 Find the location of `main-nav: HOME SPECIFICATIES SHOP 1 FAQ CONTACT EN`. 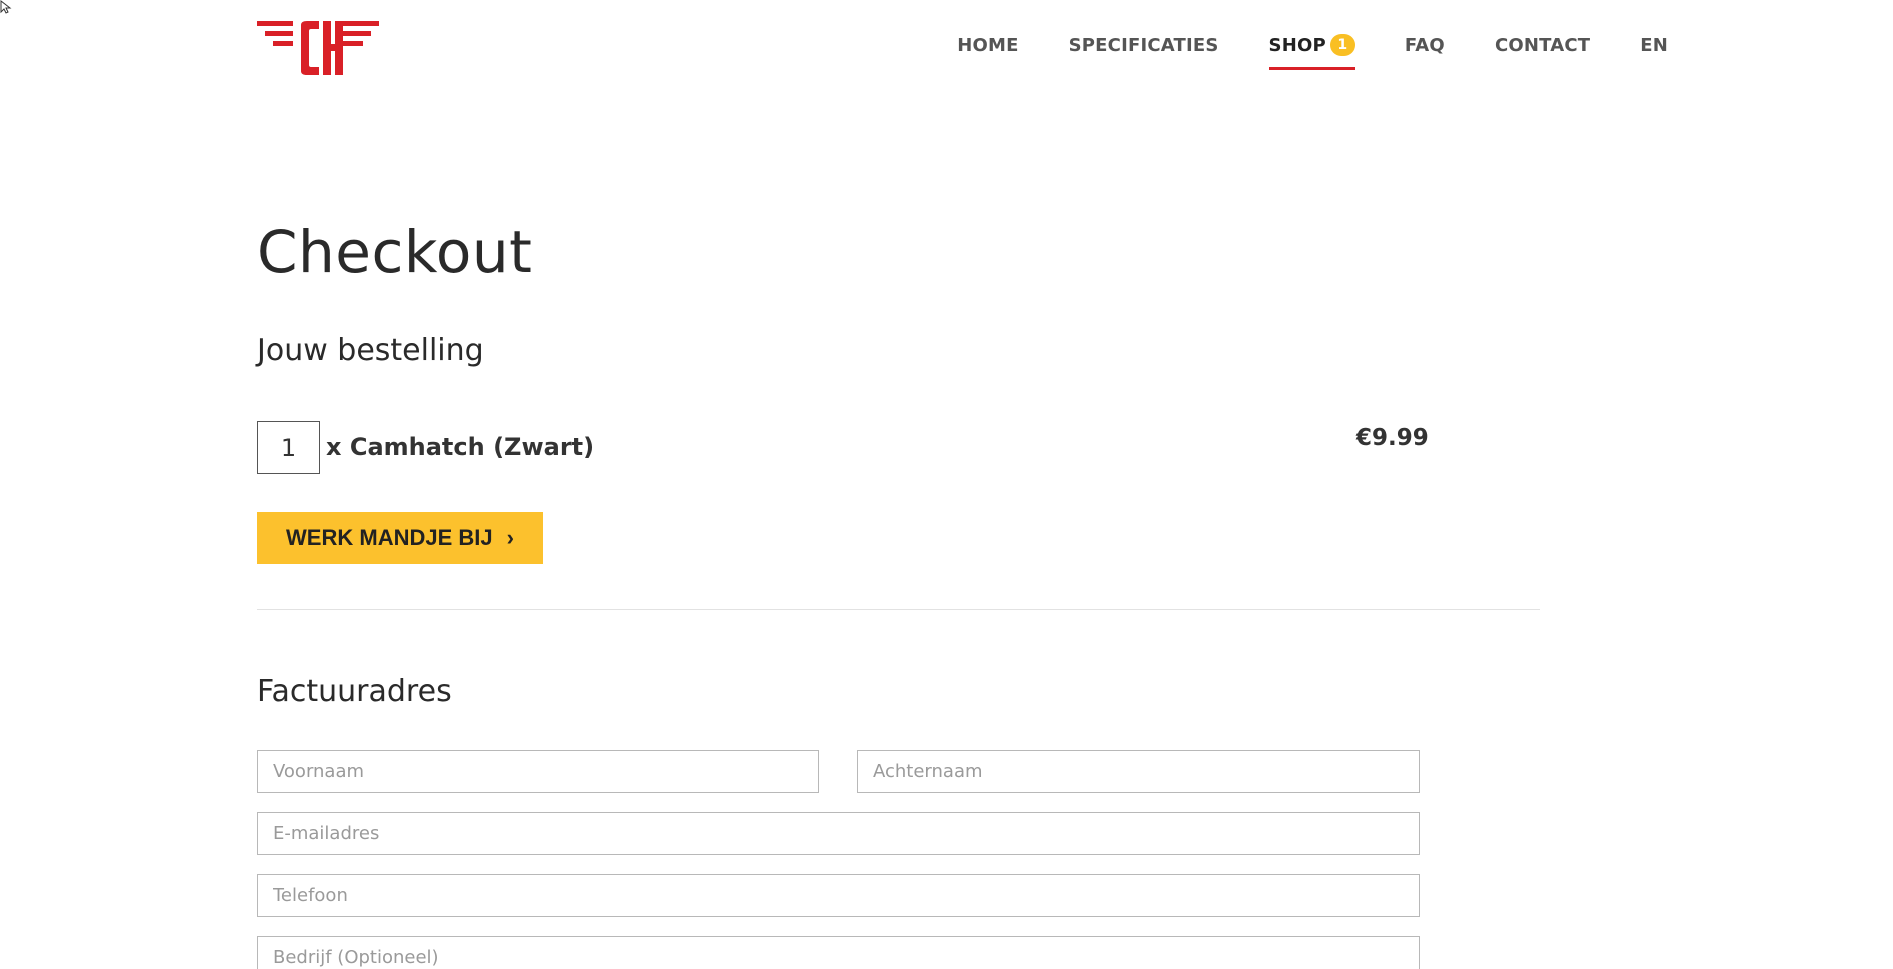

main-nav: HOME SPECIFICATIES SHOP 1 FAQ CONTACT EN is located at coordinates (1312, 50).